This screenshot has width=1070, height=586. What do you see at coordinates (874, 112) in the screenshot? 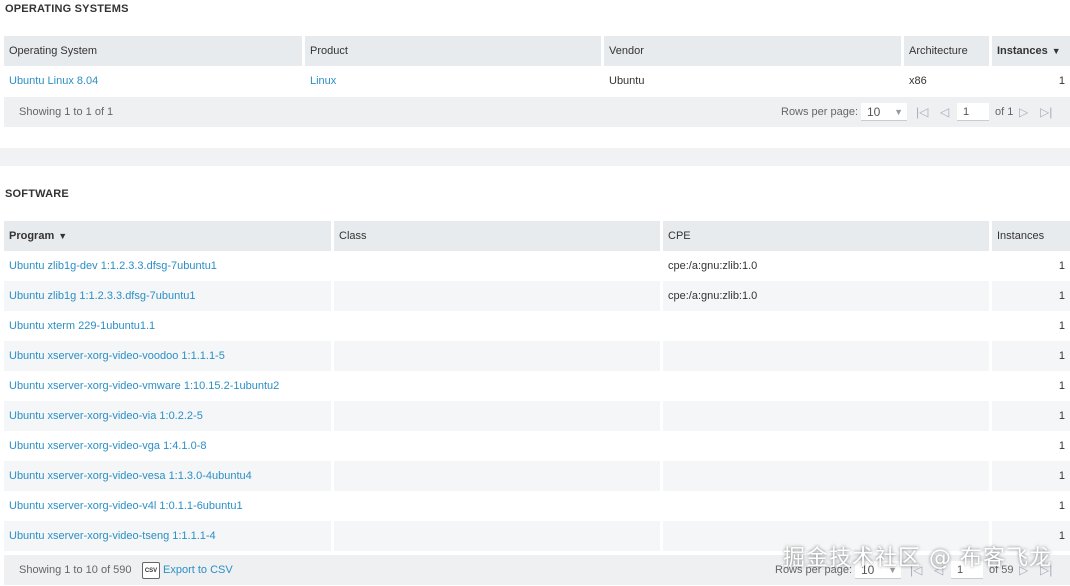
I see `rows-per-page-value: 10` at bounding box center [874, 112].